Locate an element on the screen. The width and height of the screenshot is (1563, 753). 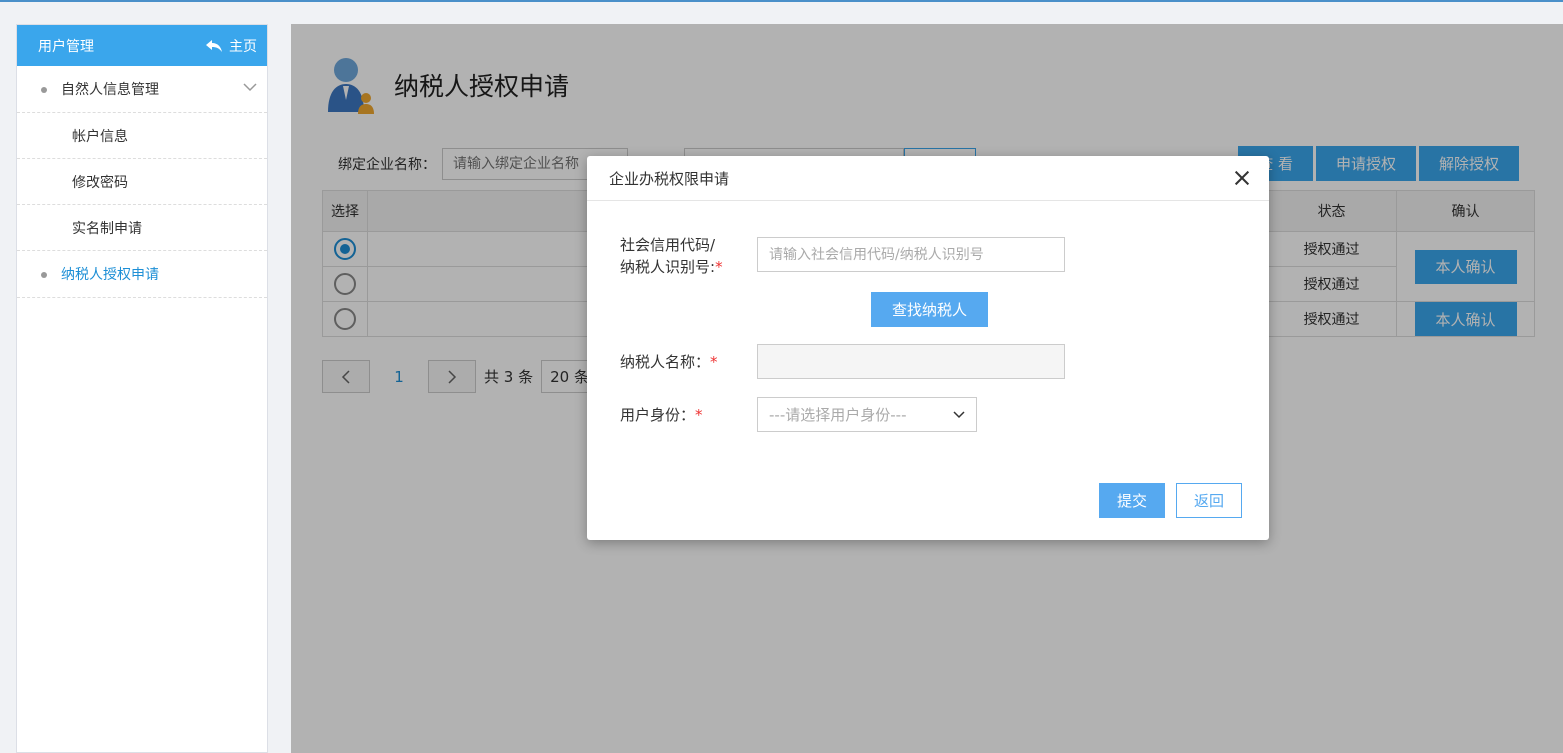
sidebar-item-taxpayer-auth: 纳税人授权申请 is located at coordinates (142, 274).